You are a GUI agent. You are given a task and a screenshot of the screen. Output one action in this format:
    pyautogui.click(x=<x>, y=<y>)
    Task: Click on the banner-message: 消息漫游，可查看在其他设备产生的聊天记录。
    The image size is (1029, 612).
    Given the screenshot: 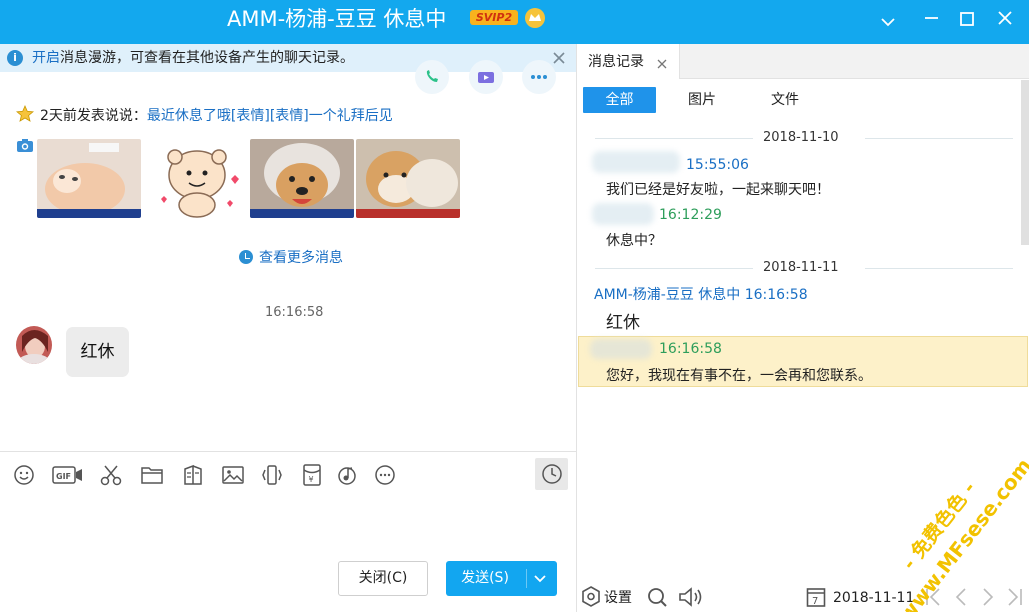 What is the action you would take?
    pyautogui.click(x=207, y=58)
    